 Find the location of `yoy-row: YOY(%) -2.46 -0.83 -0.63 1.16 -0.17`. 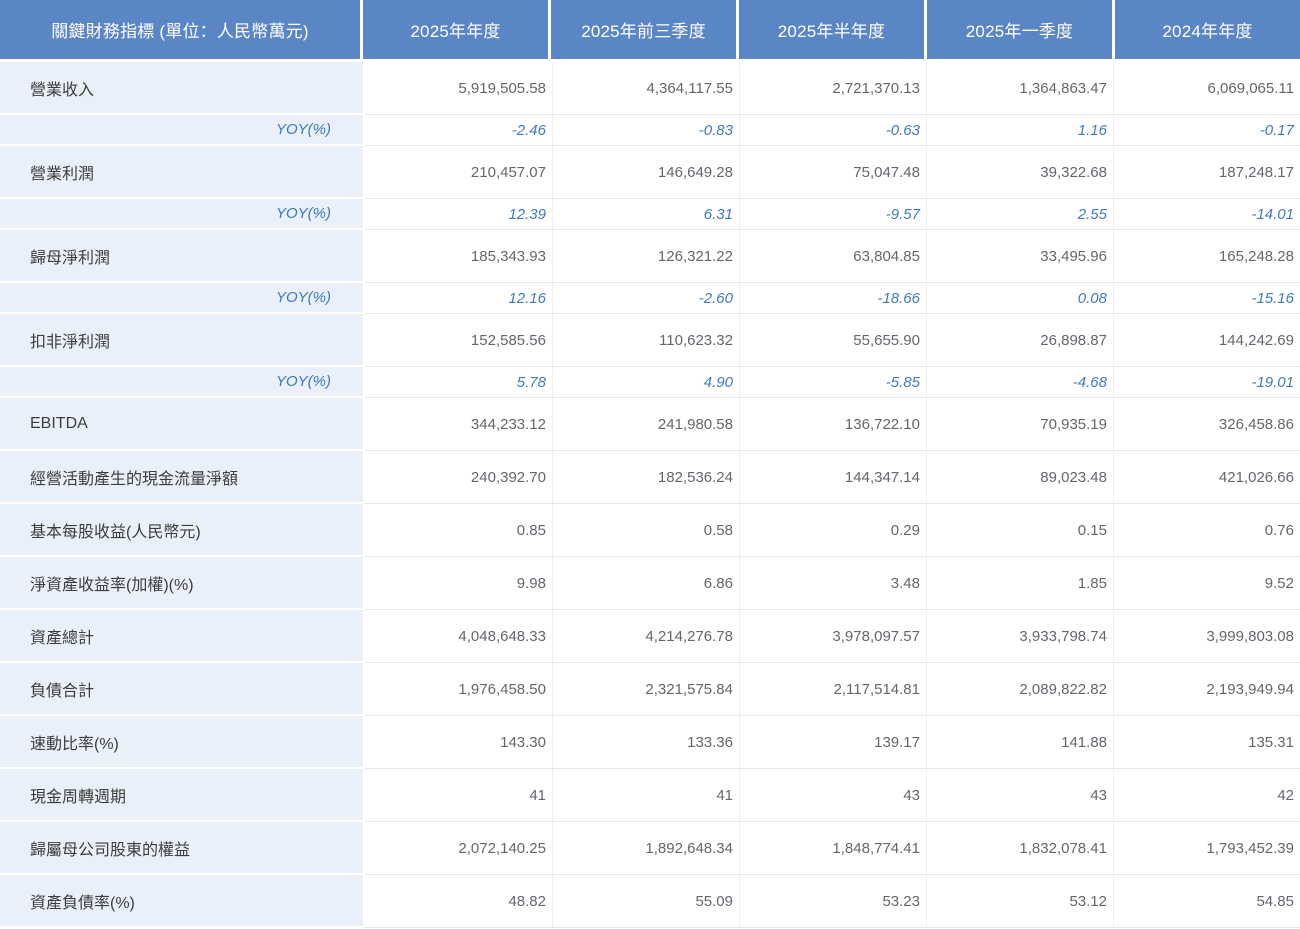

yoy-row: YOY(%) -2.46 -0.83 -0.63 1.16 -0.17 is located at coordinates (650, 130).